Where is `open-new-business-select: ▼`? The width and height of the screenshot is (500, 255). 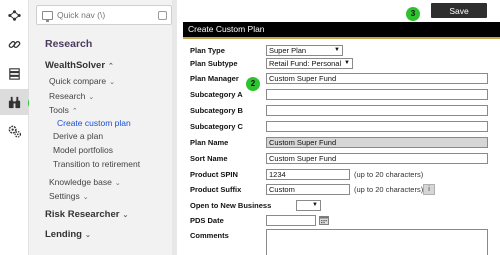
open-new-business-select: ▼ is located at coordinates (308, 205).